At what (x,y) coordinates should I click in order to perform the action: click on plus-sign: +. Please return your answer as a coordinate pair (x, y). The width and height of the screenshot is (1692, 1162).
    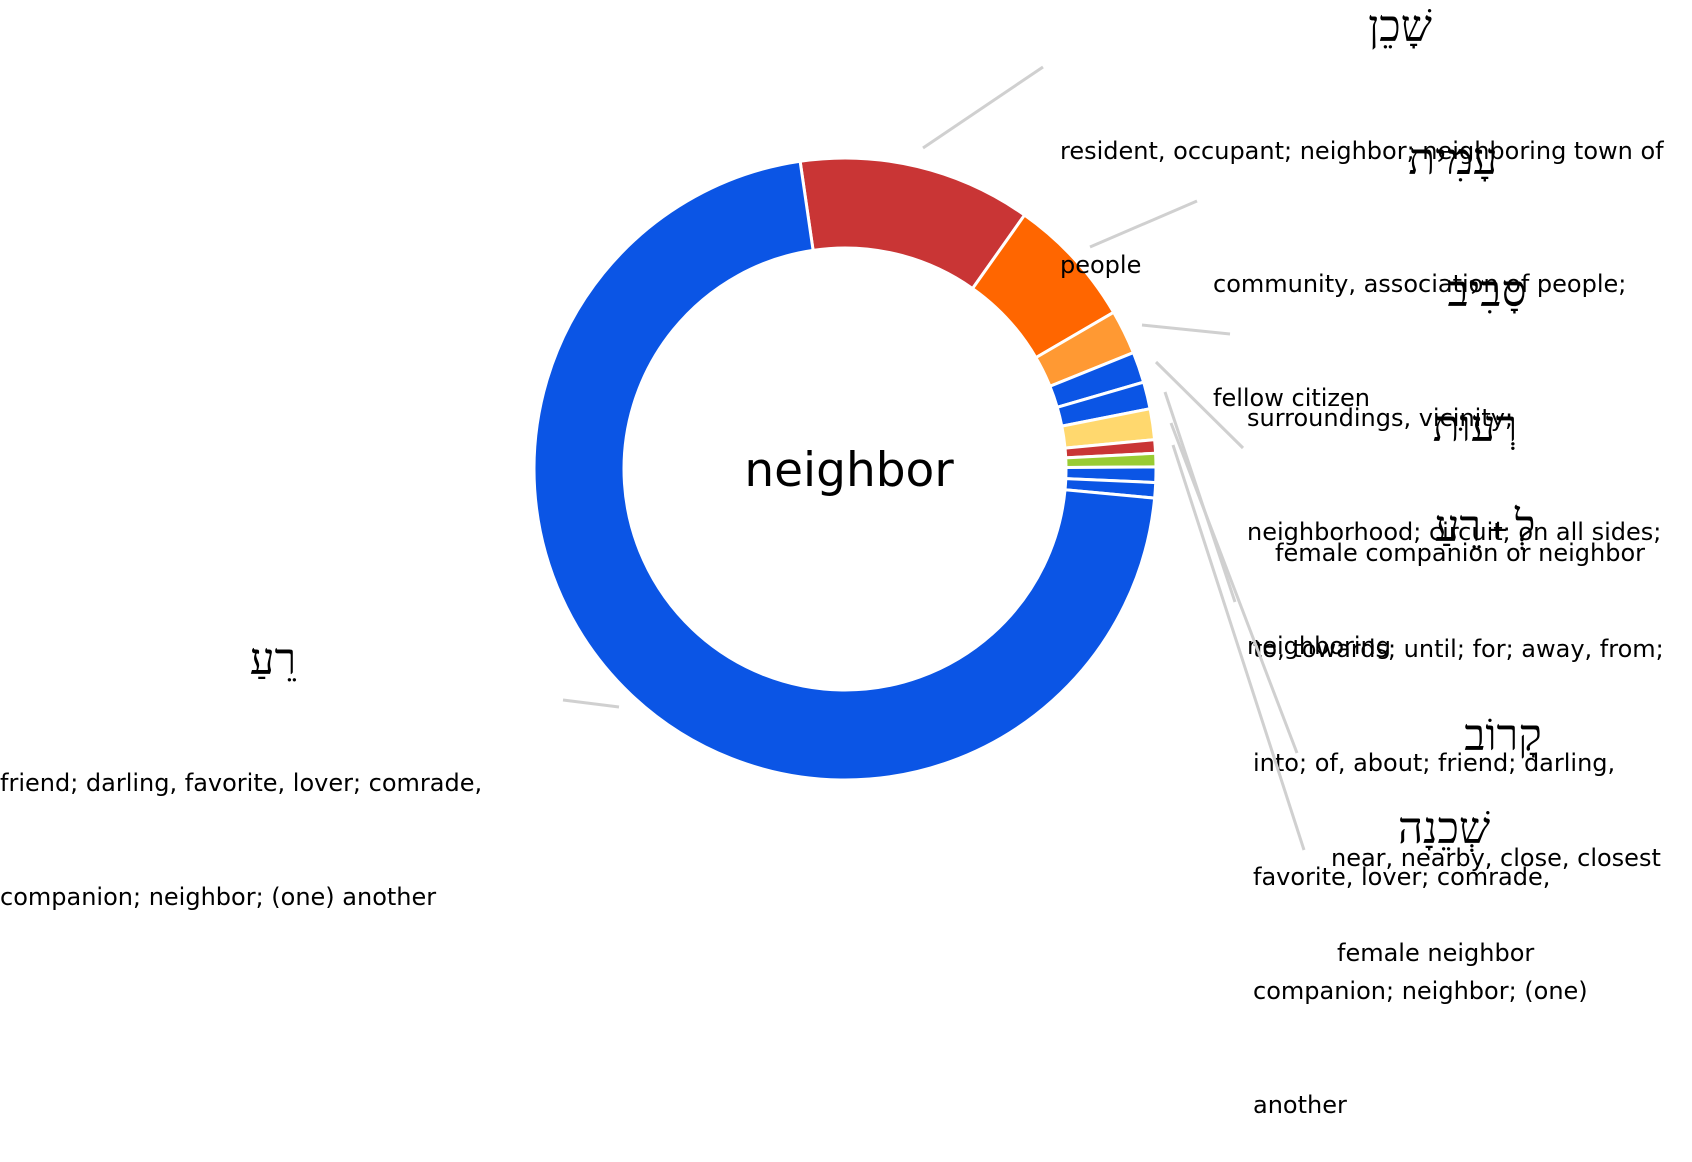
    Looking at the image, I should click on (1498, 529).